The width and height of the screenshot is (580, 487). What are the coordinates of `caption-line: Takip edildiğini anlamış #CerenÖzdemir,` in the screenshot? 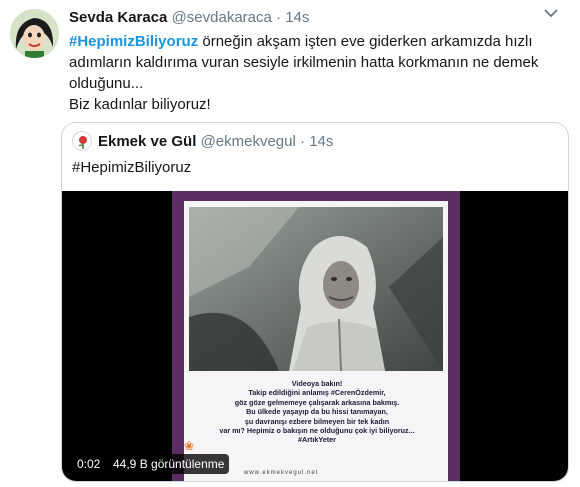 It's located at (317, 393).